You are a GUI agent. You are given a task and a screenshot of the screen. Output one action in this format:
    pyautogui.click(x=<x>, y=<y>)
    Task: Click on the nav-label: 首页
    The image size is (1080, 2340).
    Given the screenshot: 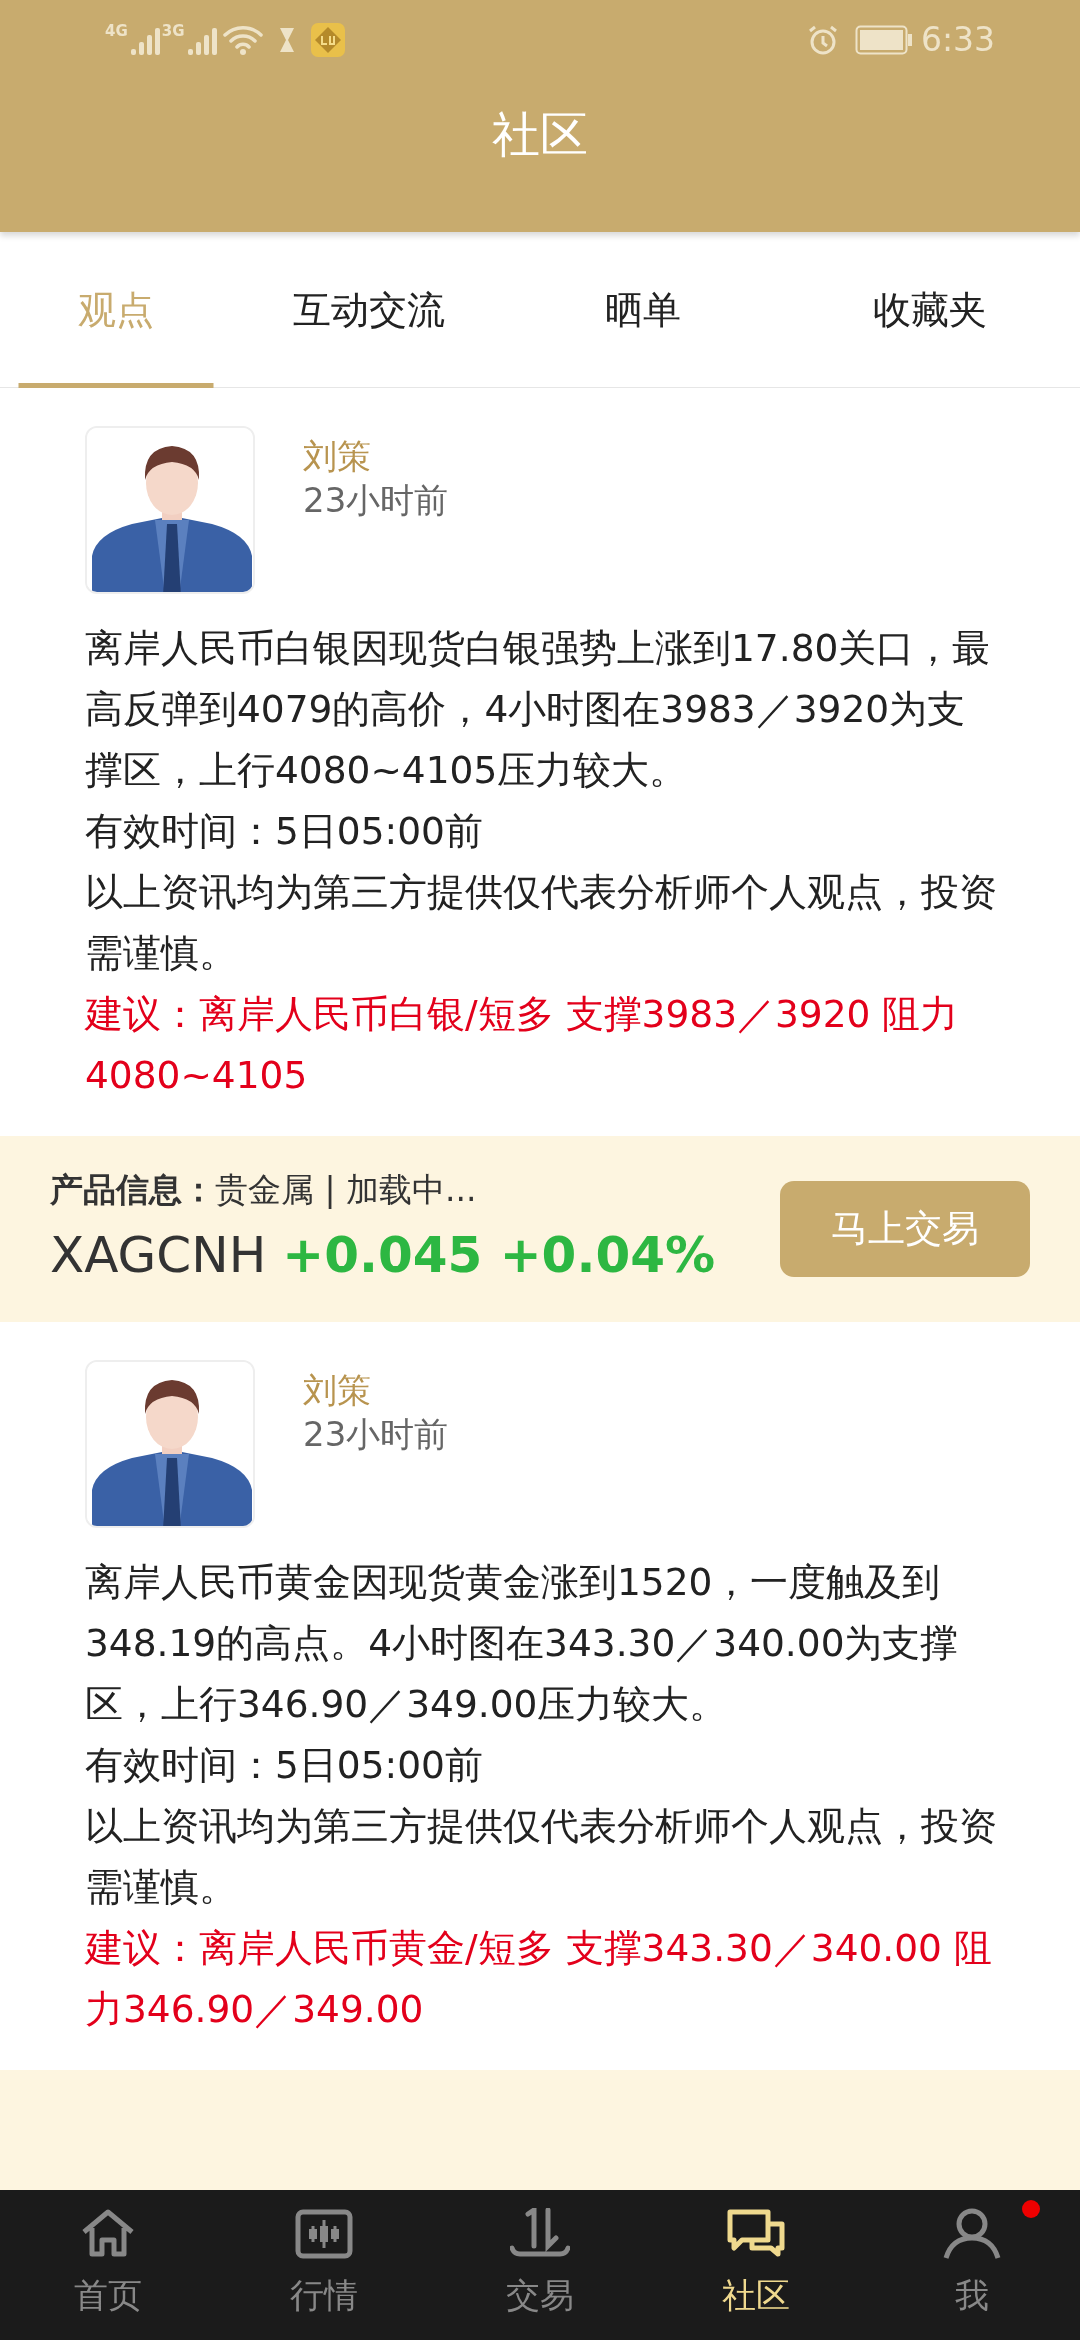 What is the action you would take?
    pyautogui.click(x=108, y=2295)
    